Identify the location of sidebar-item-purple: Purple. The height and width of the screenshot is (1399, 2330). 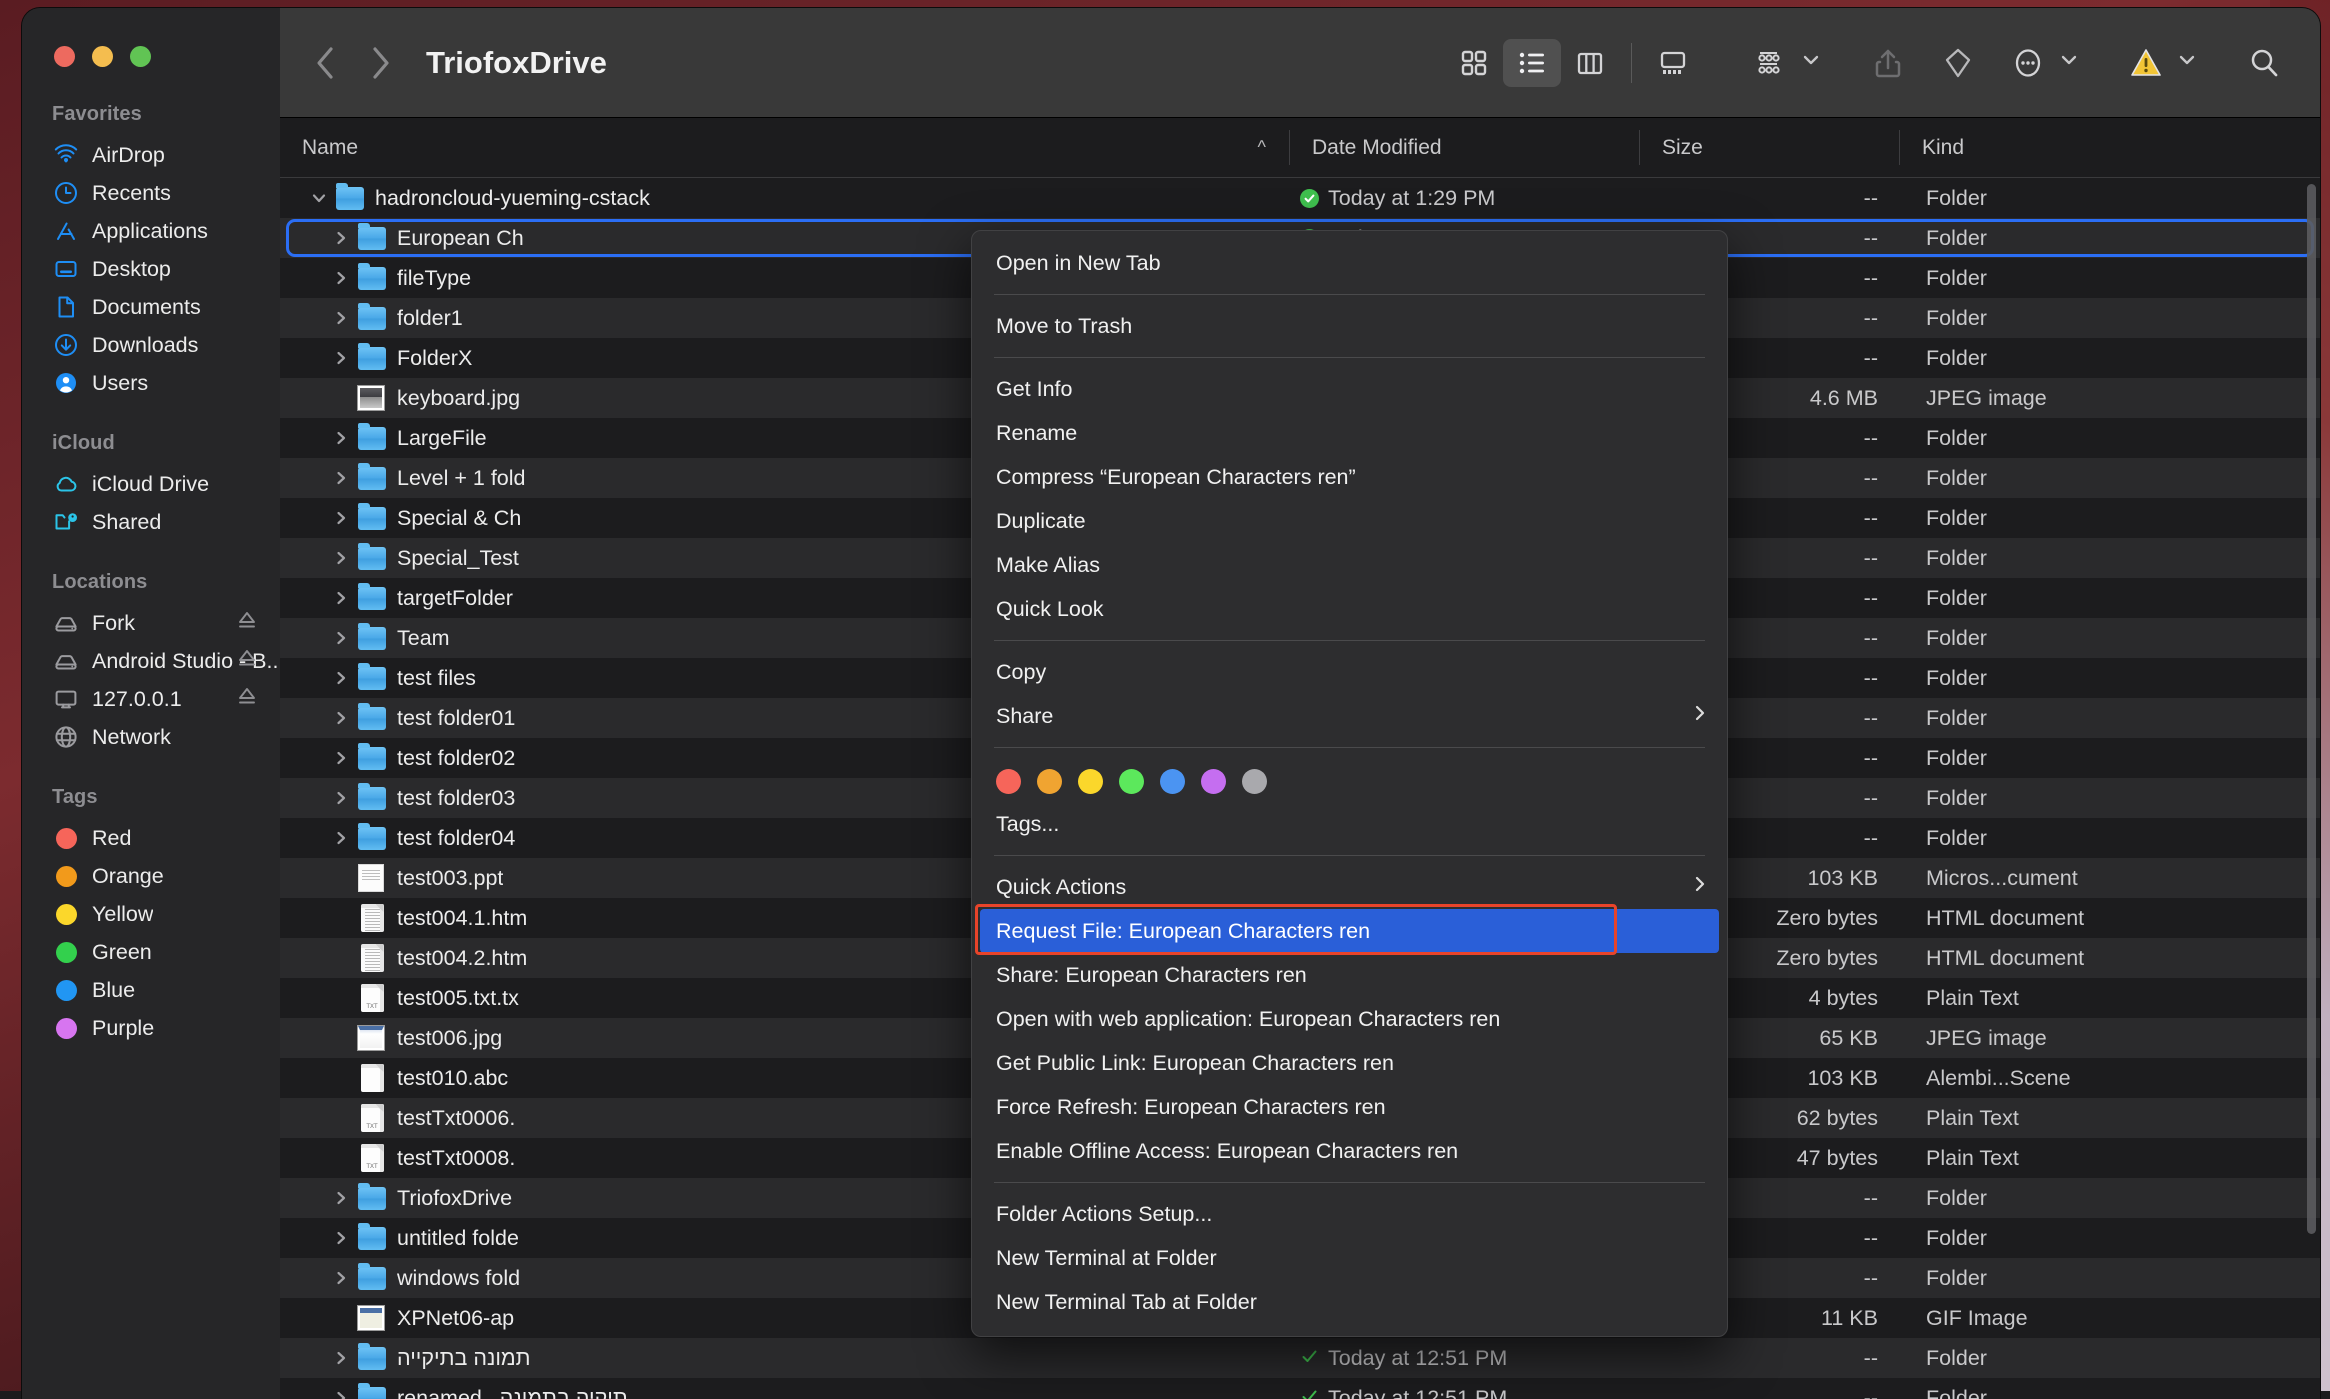
(151, 1028).